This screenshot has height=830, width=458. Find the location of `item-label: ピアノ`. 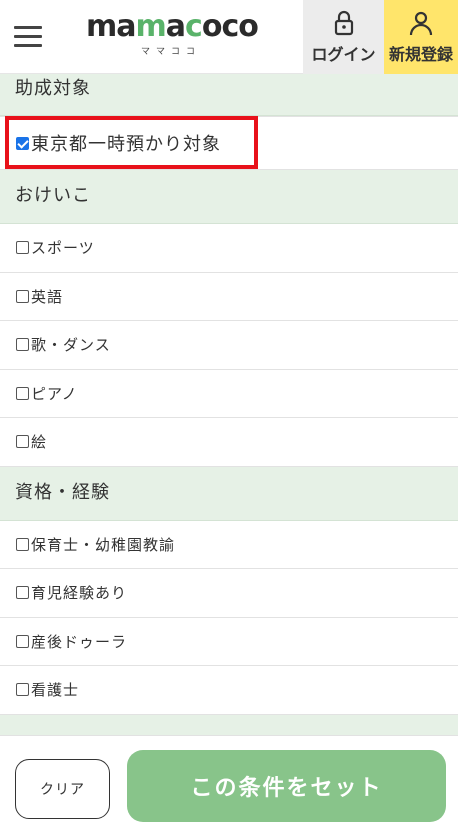

item-label: ピアノ is located at coordinates (54, 393).